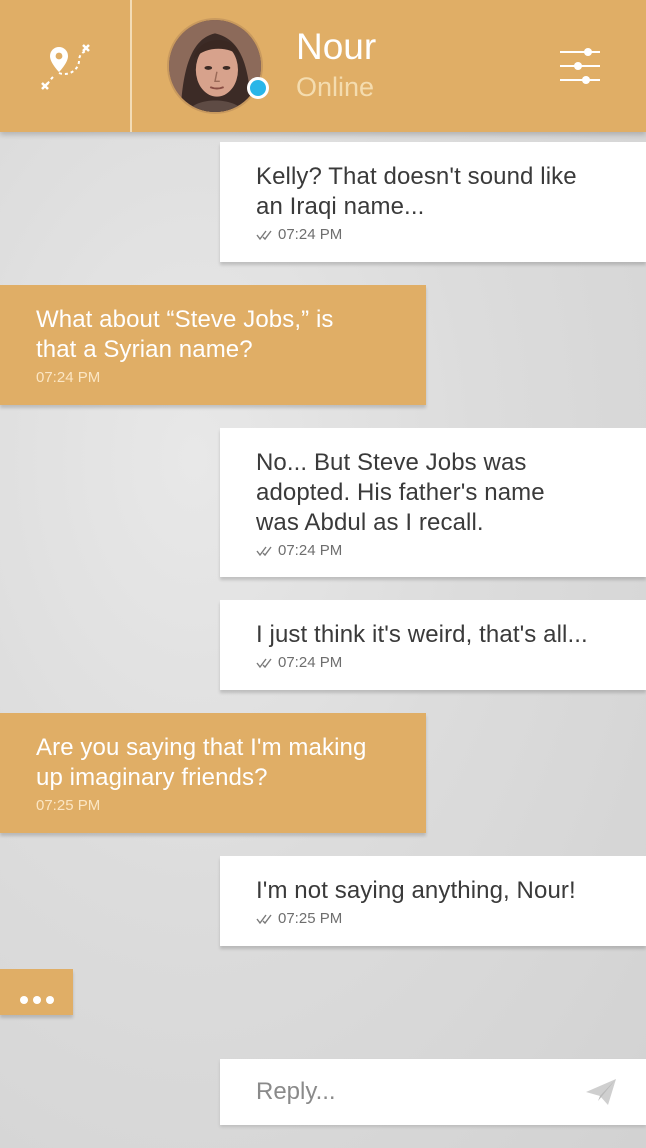  I want to click on paper-plane-icon, so click(601, 1092).